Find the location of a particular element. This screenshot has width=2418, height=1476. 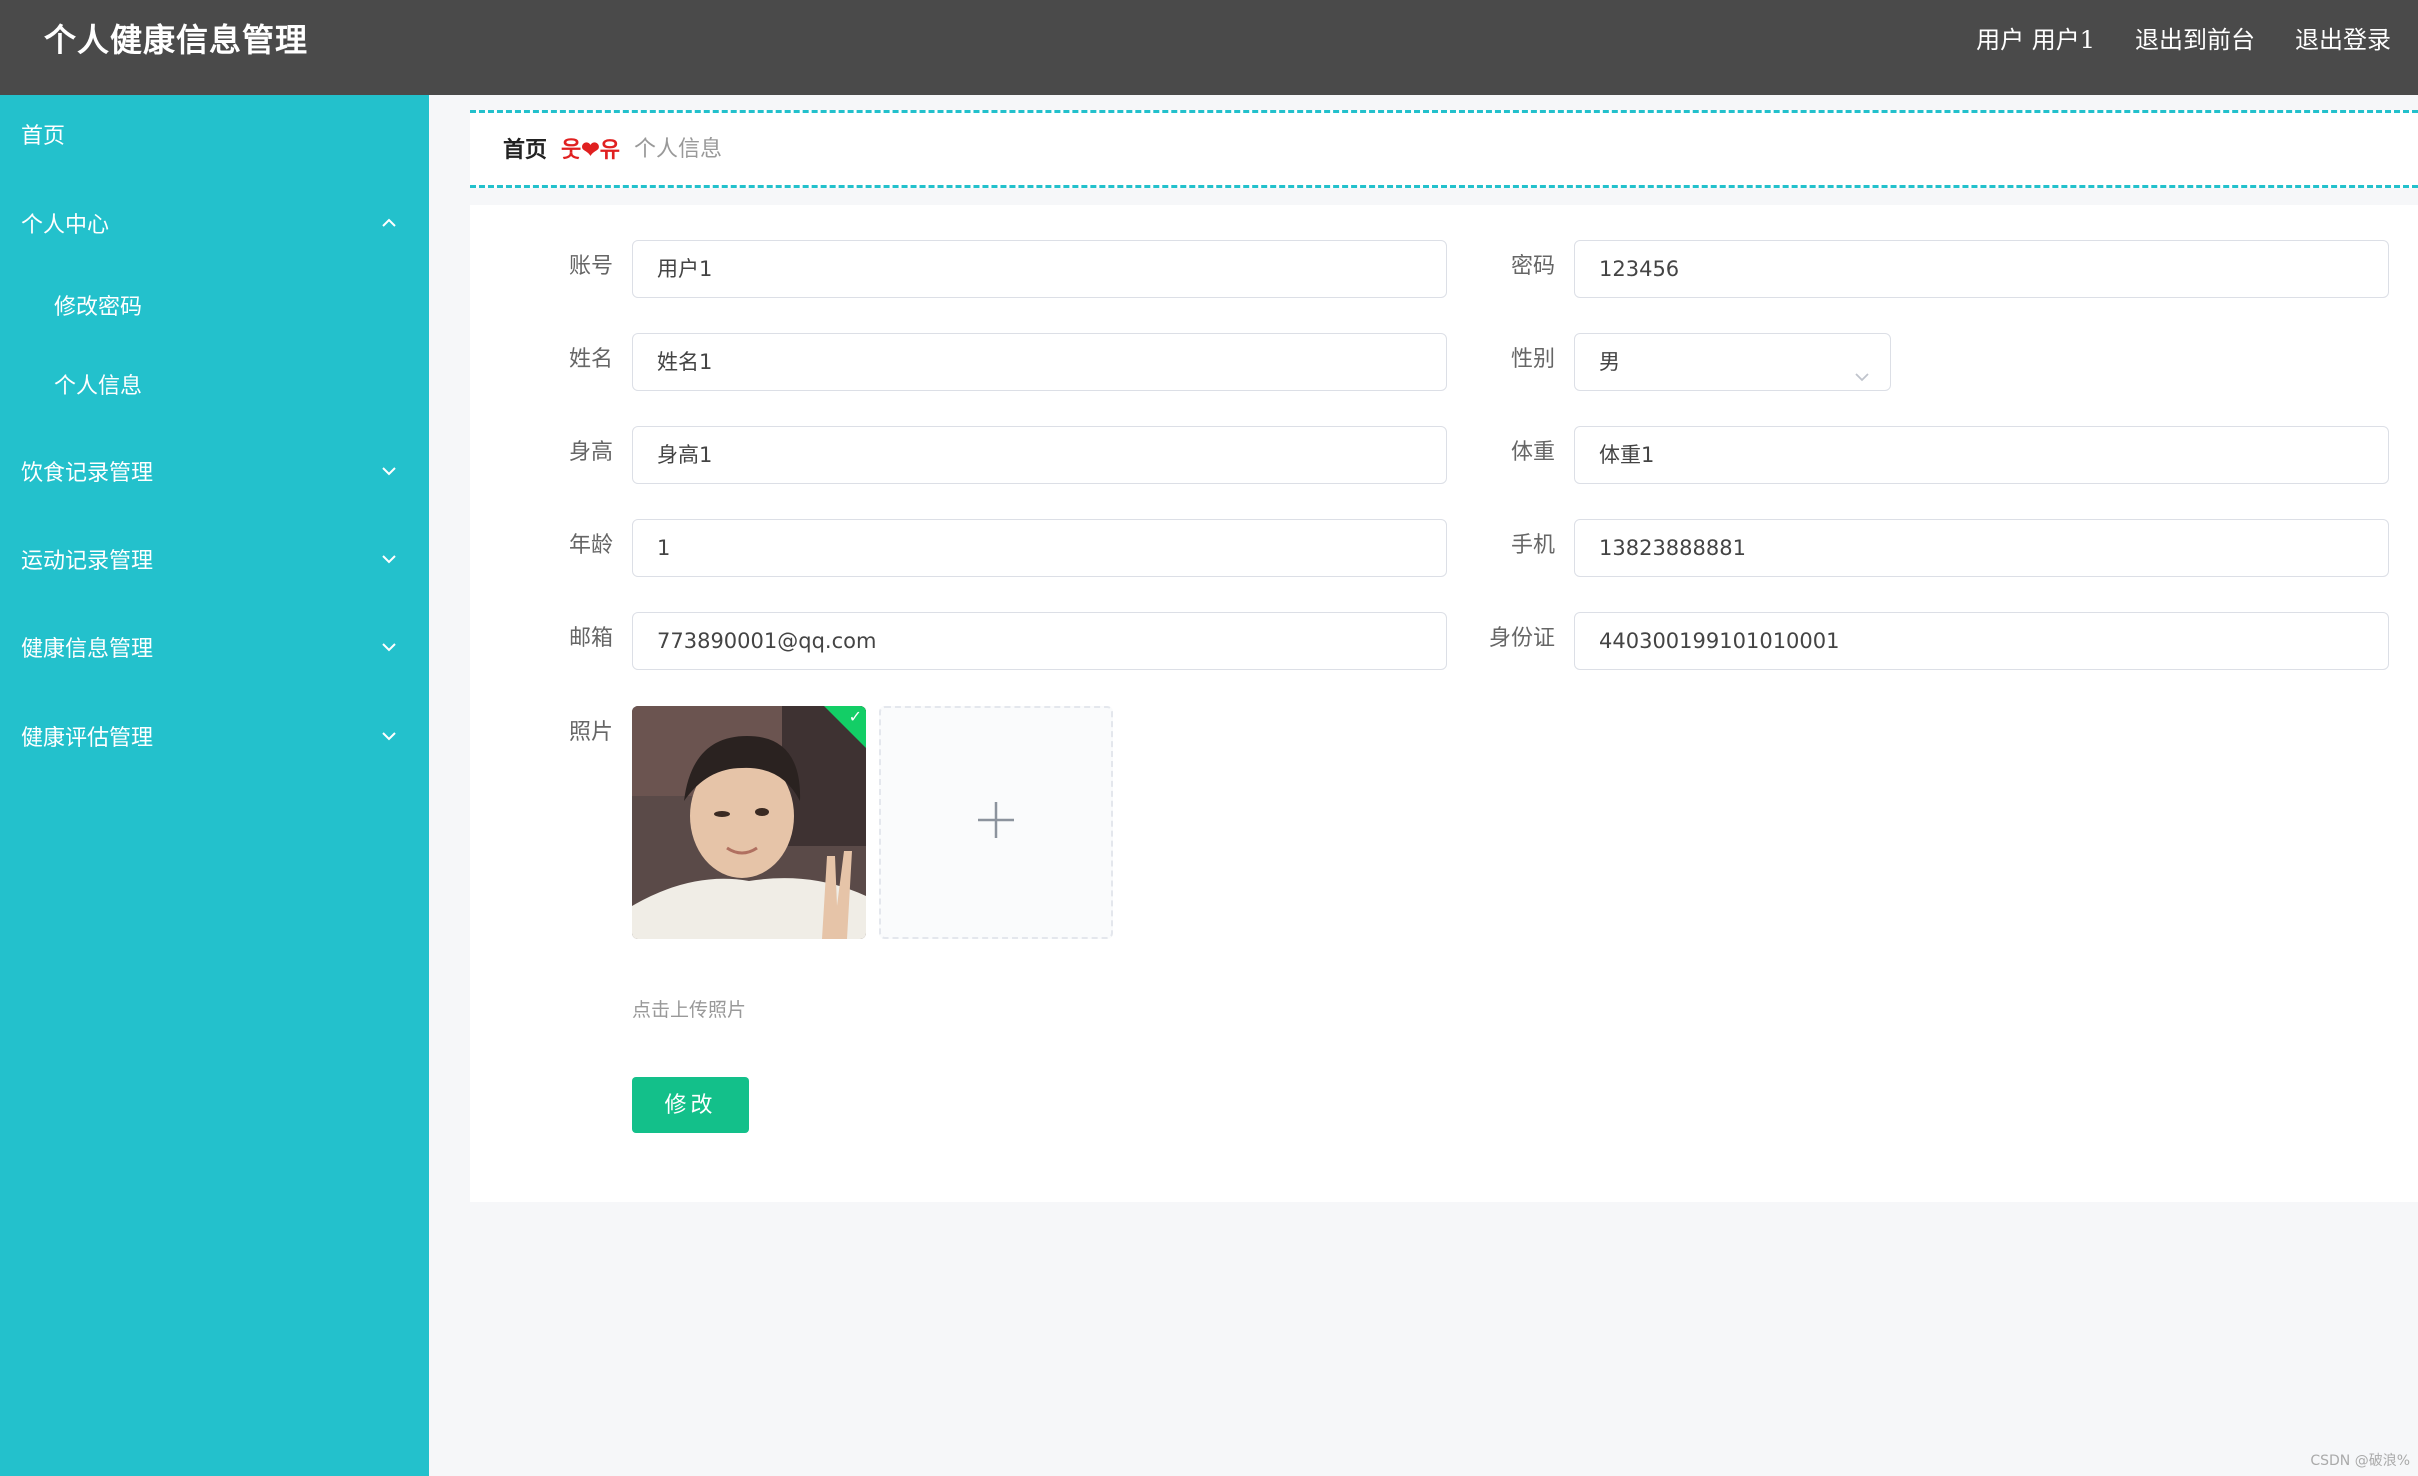

sidebar-item-personal-info: 个人信息 is located at coordinates (98, 387).